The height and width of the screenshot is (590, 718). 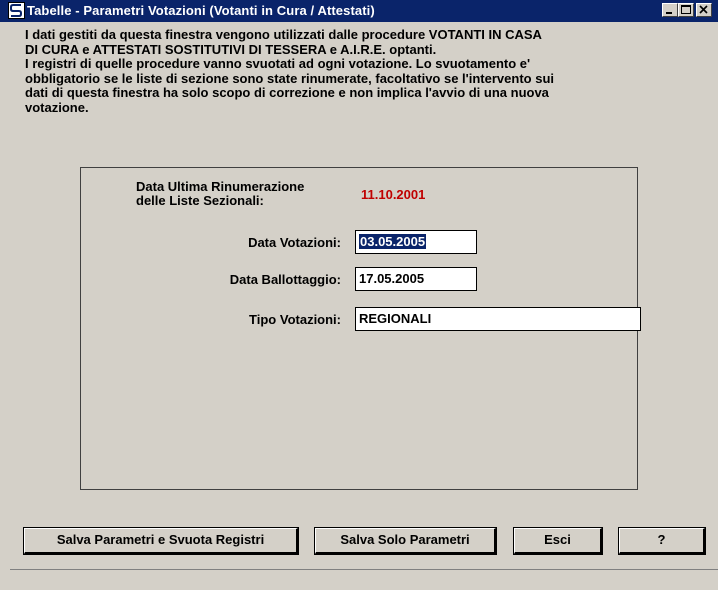 What do you see at coordinates (558, 541) in the screenshot?
I see `exit-button: Esci` at bounding box center [558, 541].